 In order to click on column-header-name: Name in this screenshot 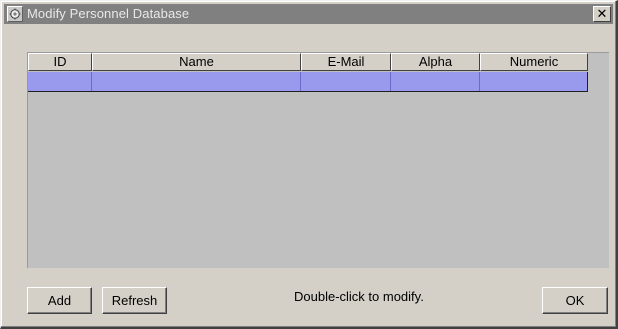, I will do `click(196, 62)`.